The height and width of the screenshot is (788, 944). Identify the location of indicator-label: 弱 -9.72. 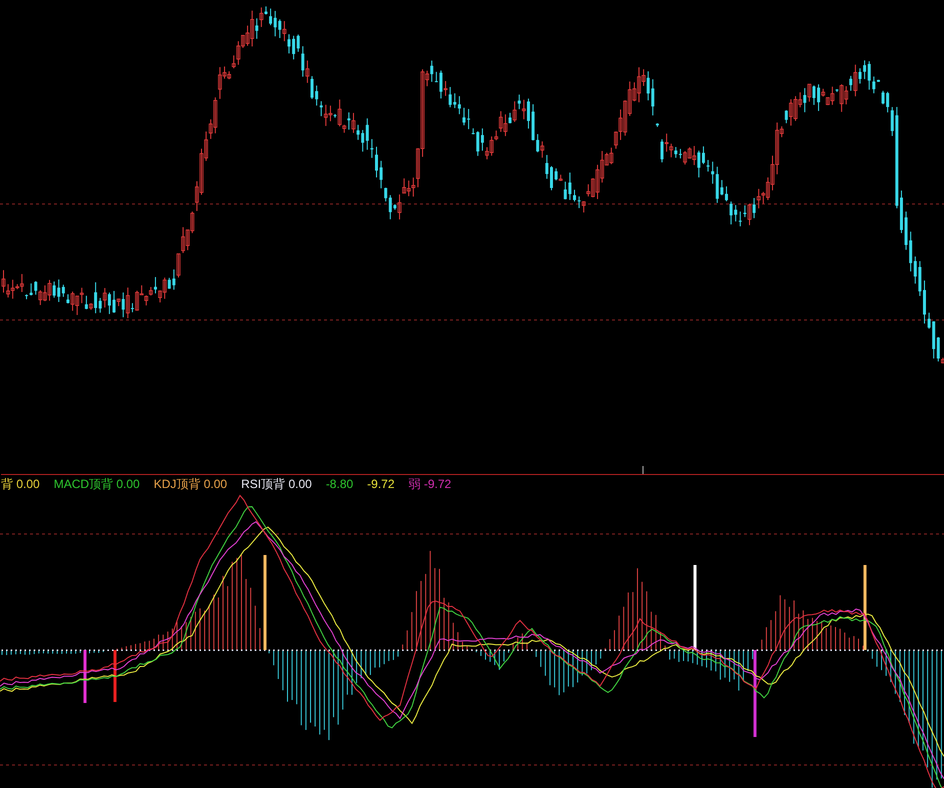
(430, 484).